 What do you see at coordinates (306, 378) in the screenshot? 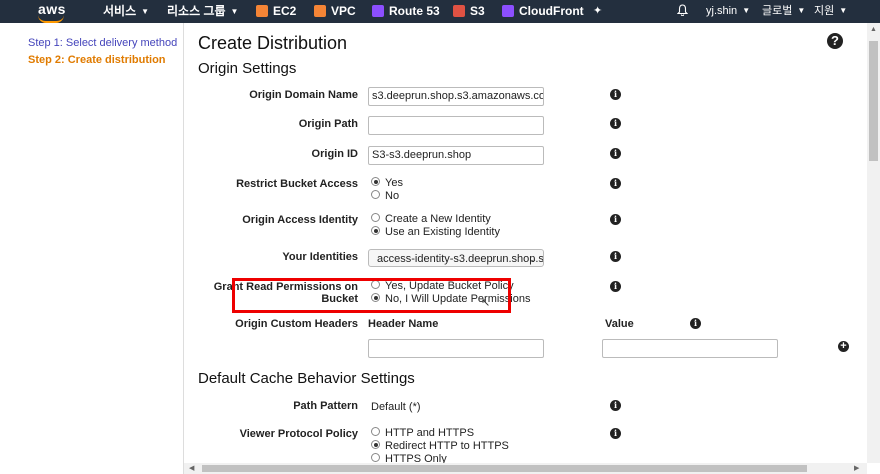
I see `cache-settings-heading: Default Cache Behavior Settings` at bounding box center [306, 378].